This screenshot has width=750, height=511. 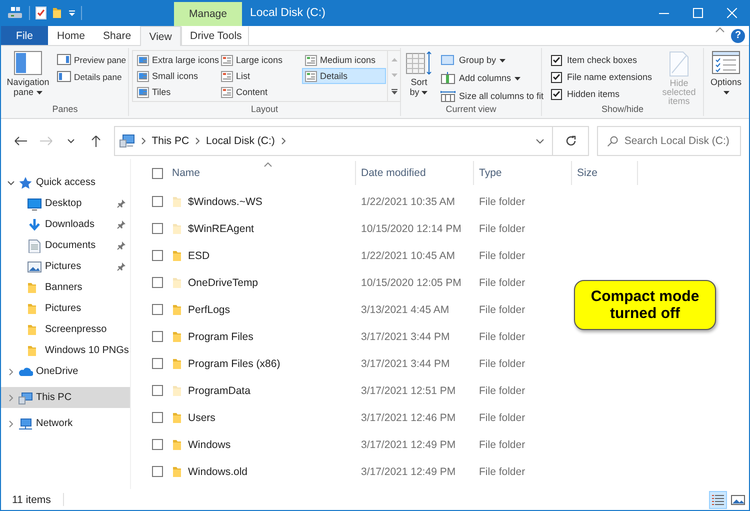 What do you see at coordinates (720, 30) in the screenshot?
I see `chevron-up-icon` at bounding box center [720, 30].